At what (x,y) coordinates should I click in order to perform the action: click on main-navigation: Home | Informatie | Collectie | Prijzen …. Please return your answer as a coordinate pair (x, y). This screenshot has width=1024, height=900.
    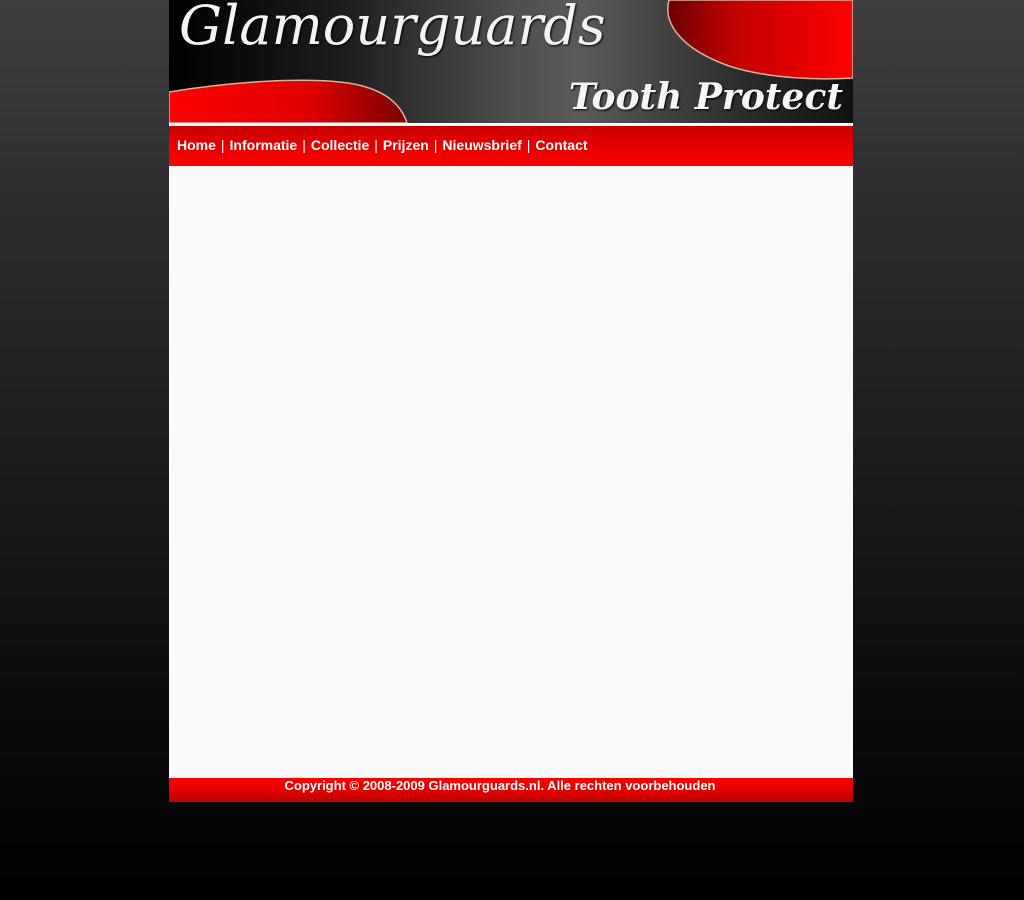
    Looking at the image, I should click on (511, 146).